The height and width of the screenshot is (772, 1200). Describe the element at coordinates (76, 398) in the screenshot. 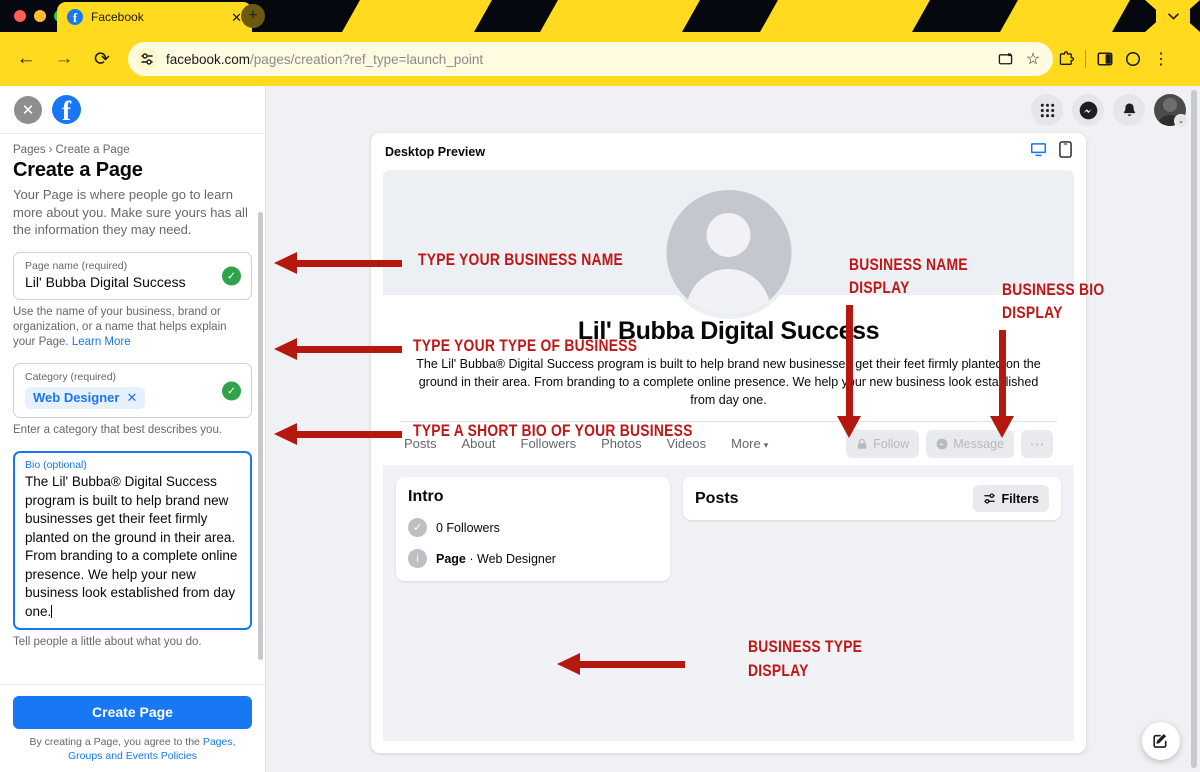

I see `category-chip-label: Web Designer` at that location.